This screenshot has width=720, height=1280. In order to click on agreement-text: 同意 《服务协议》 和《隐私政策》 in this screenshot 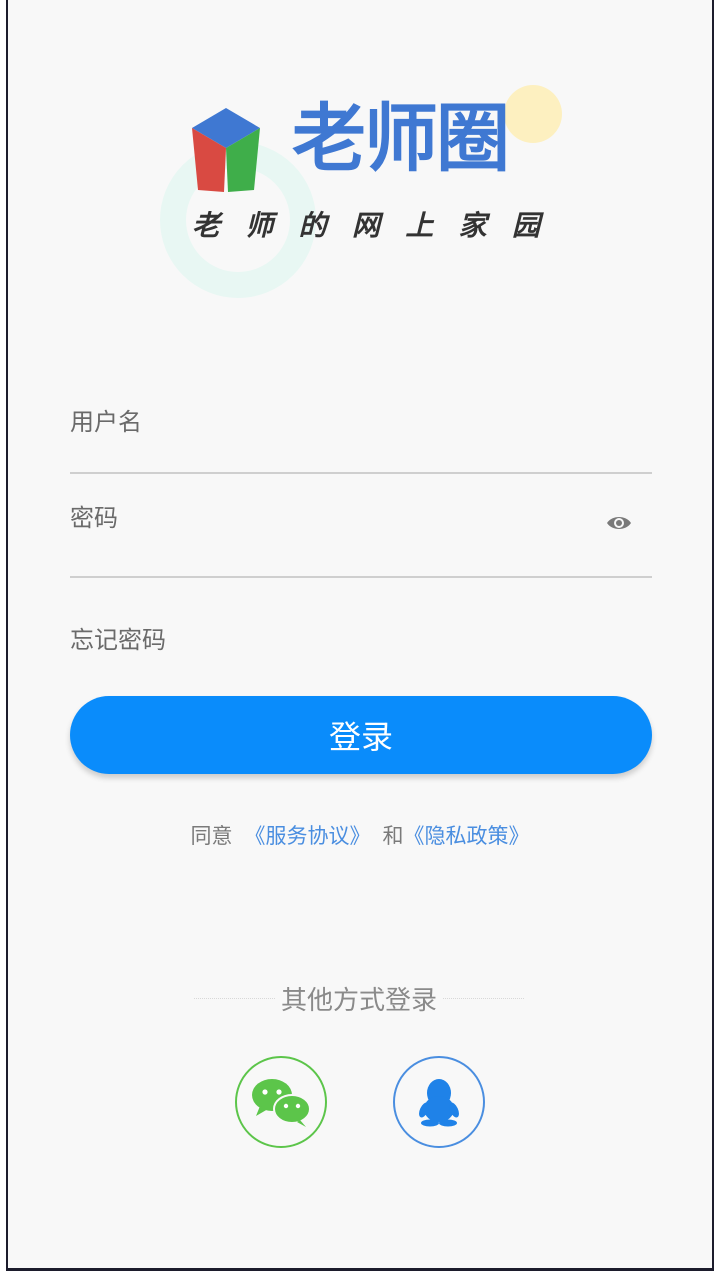, I will do `click(360, 835)`.